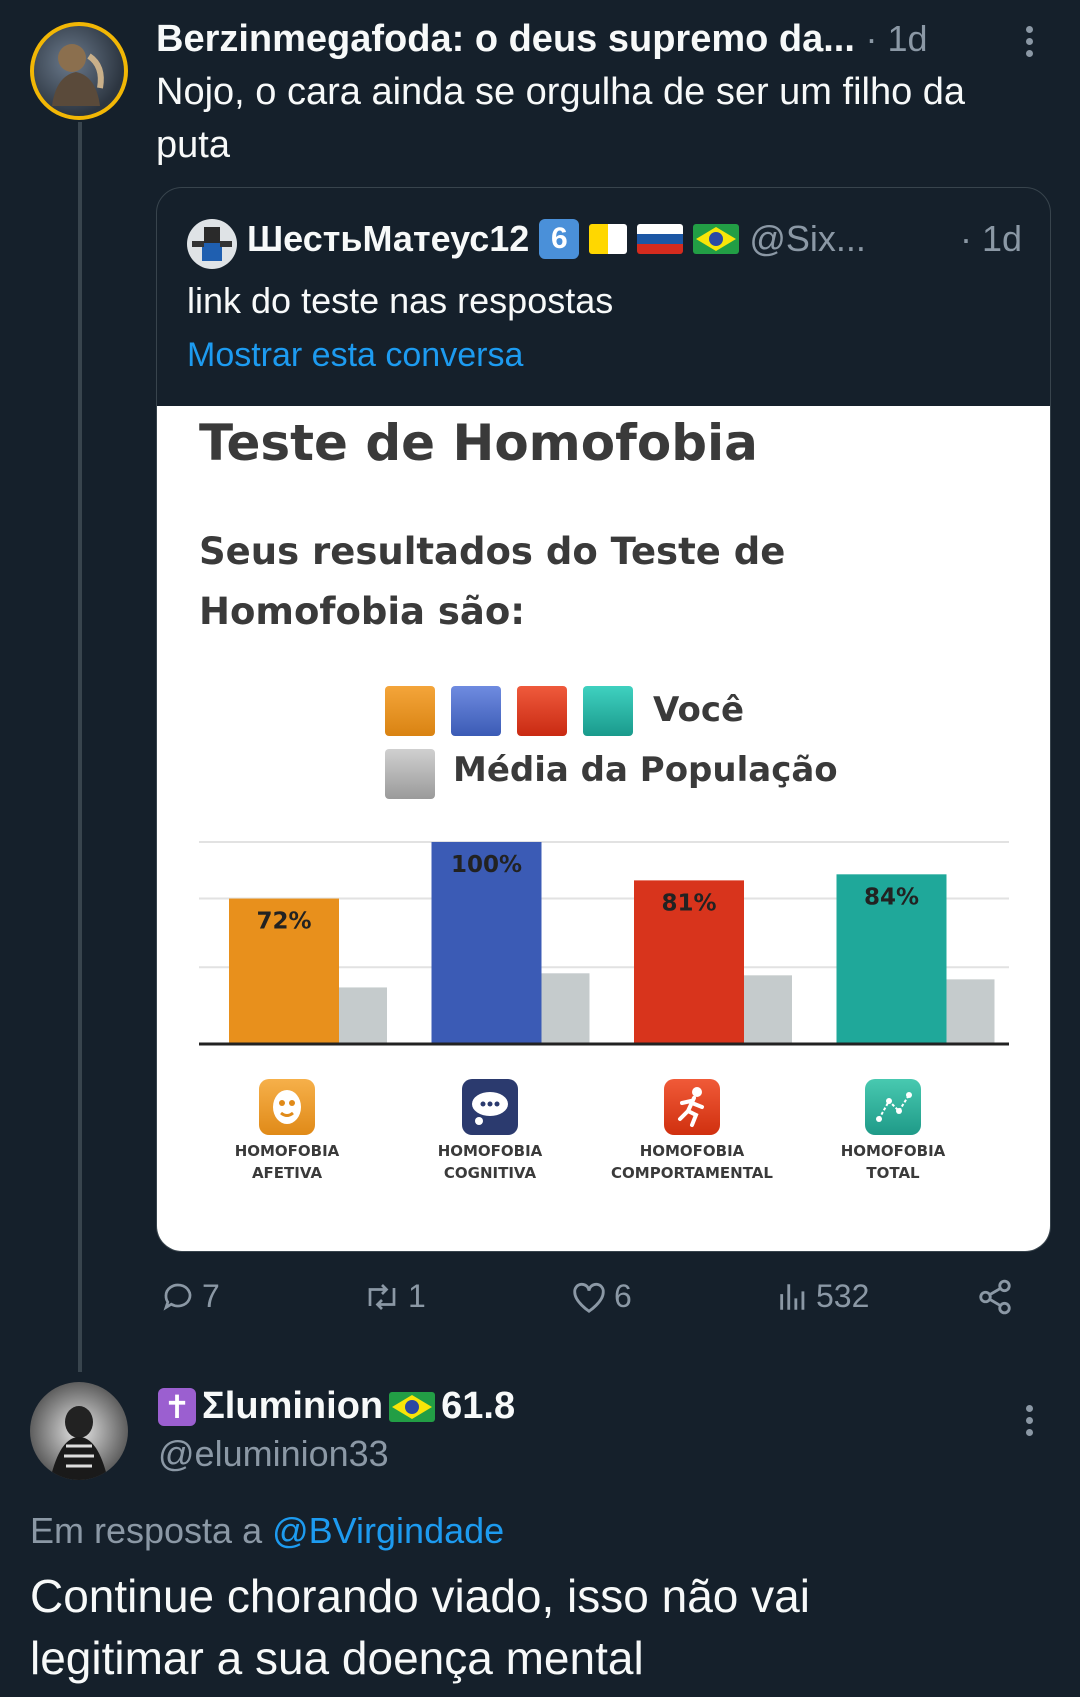  I want to click on category-label-line: COGNITIVA, so click(490, 1173).